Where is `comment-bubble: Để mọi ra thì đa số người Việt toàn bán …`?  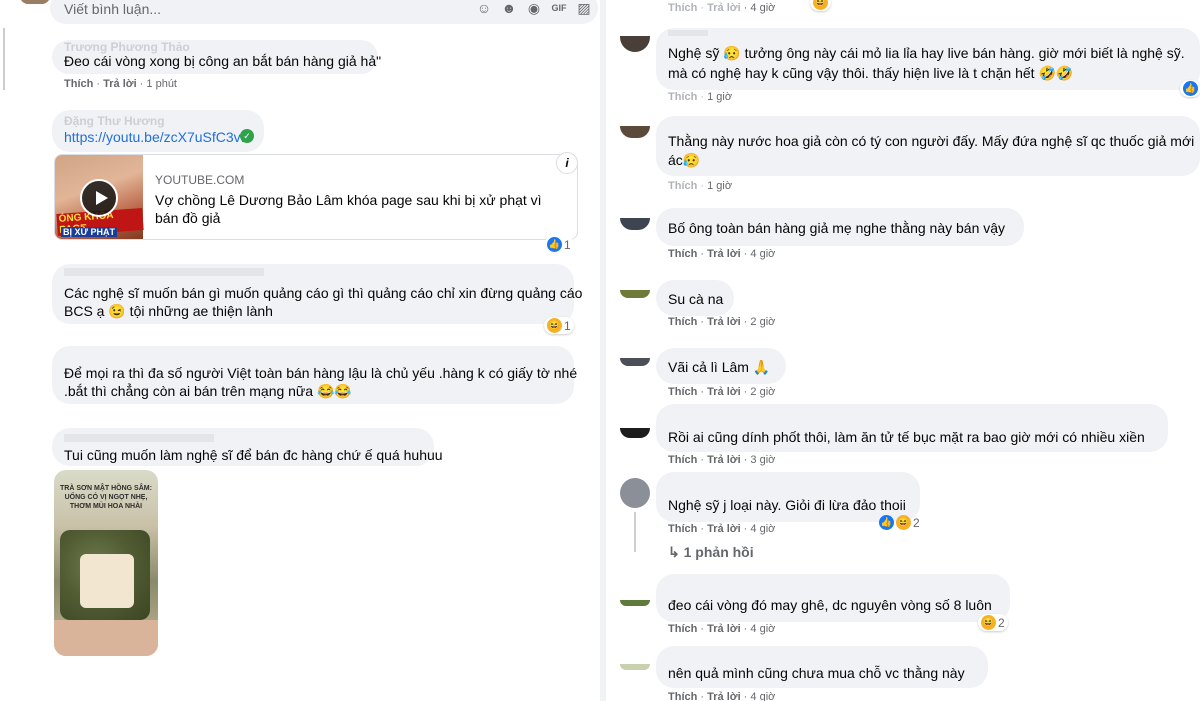
comment-bubble: Để mọi ra thì đa số người Việt toàn bán … is located at coordinates (315, 375).